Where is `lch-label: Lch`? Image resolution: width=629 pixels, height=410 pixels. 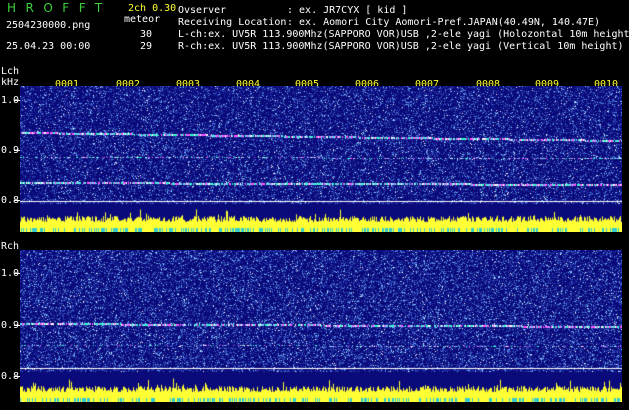 lch-label: Lch is located at coordinates (10, 71).